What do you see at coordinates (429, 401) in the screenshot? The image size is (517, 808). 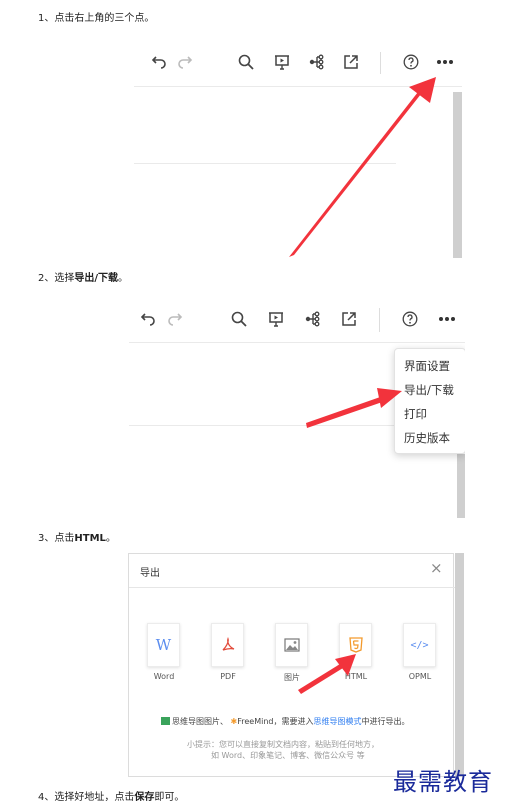 I see `more-menu: 界面设置 导出/下载 打印 历史版本` at bounding box center [429, 401].